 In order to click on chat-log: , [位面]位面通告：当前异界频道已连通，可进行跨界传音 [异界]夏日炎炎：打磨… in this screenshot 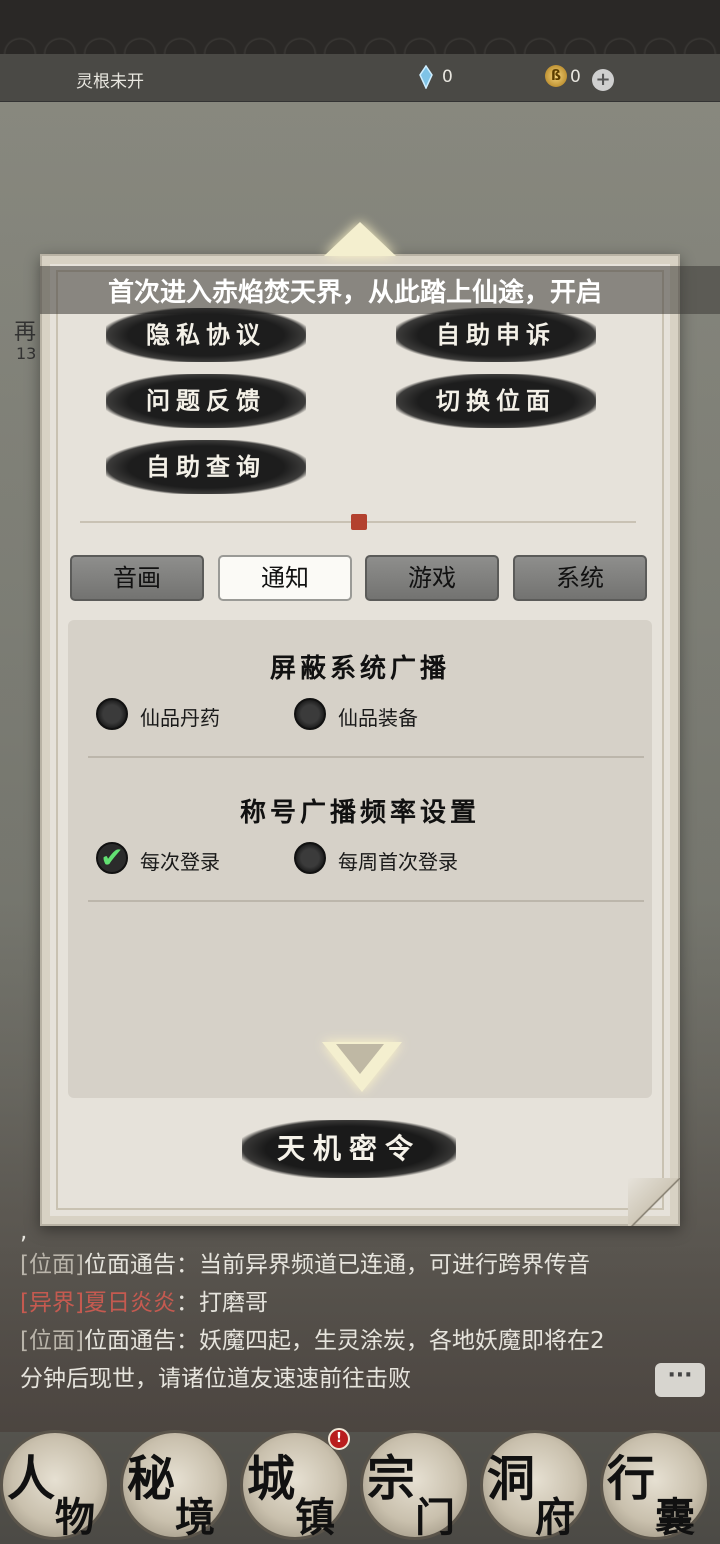, I will do `click(320, 1309)`.